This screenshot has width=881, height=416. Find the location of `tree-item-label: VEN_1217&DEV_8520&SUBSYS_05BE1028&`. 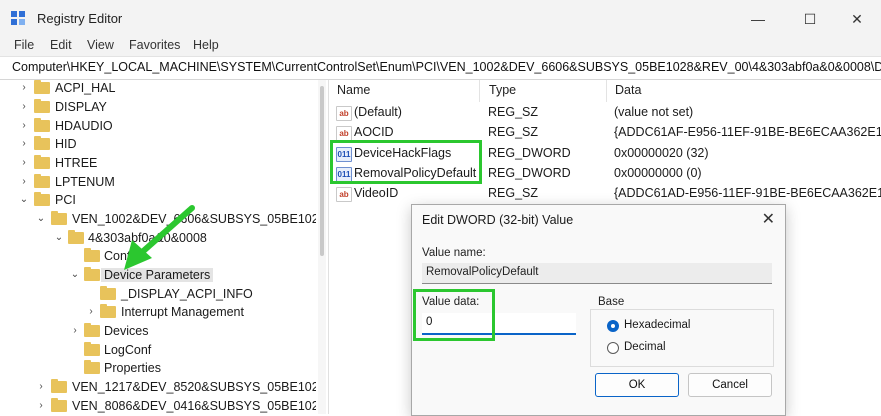

tree-item-label: VEN_1217&DEV_8520&SUBSYS_05BE1028& is located at coordinates (194, 387).